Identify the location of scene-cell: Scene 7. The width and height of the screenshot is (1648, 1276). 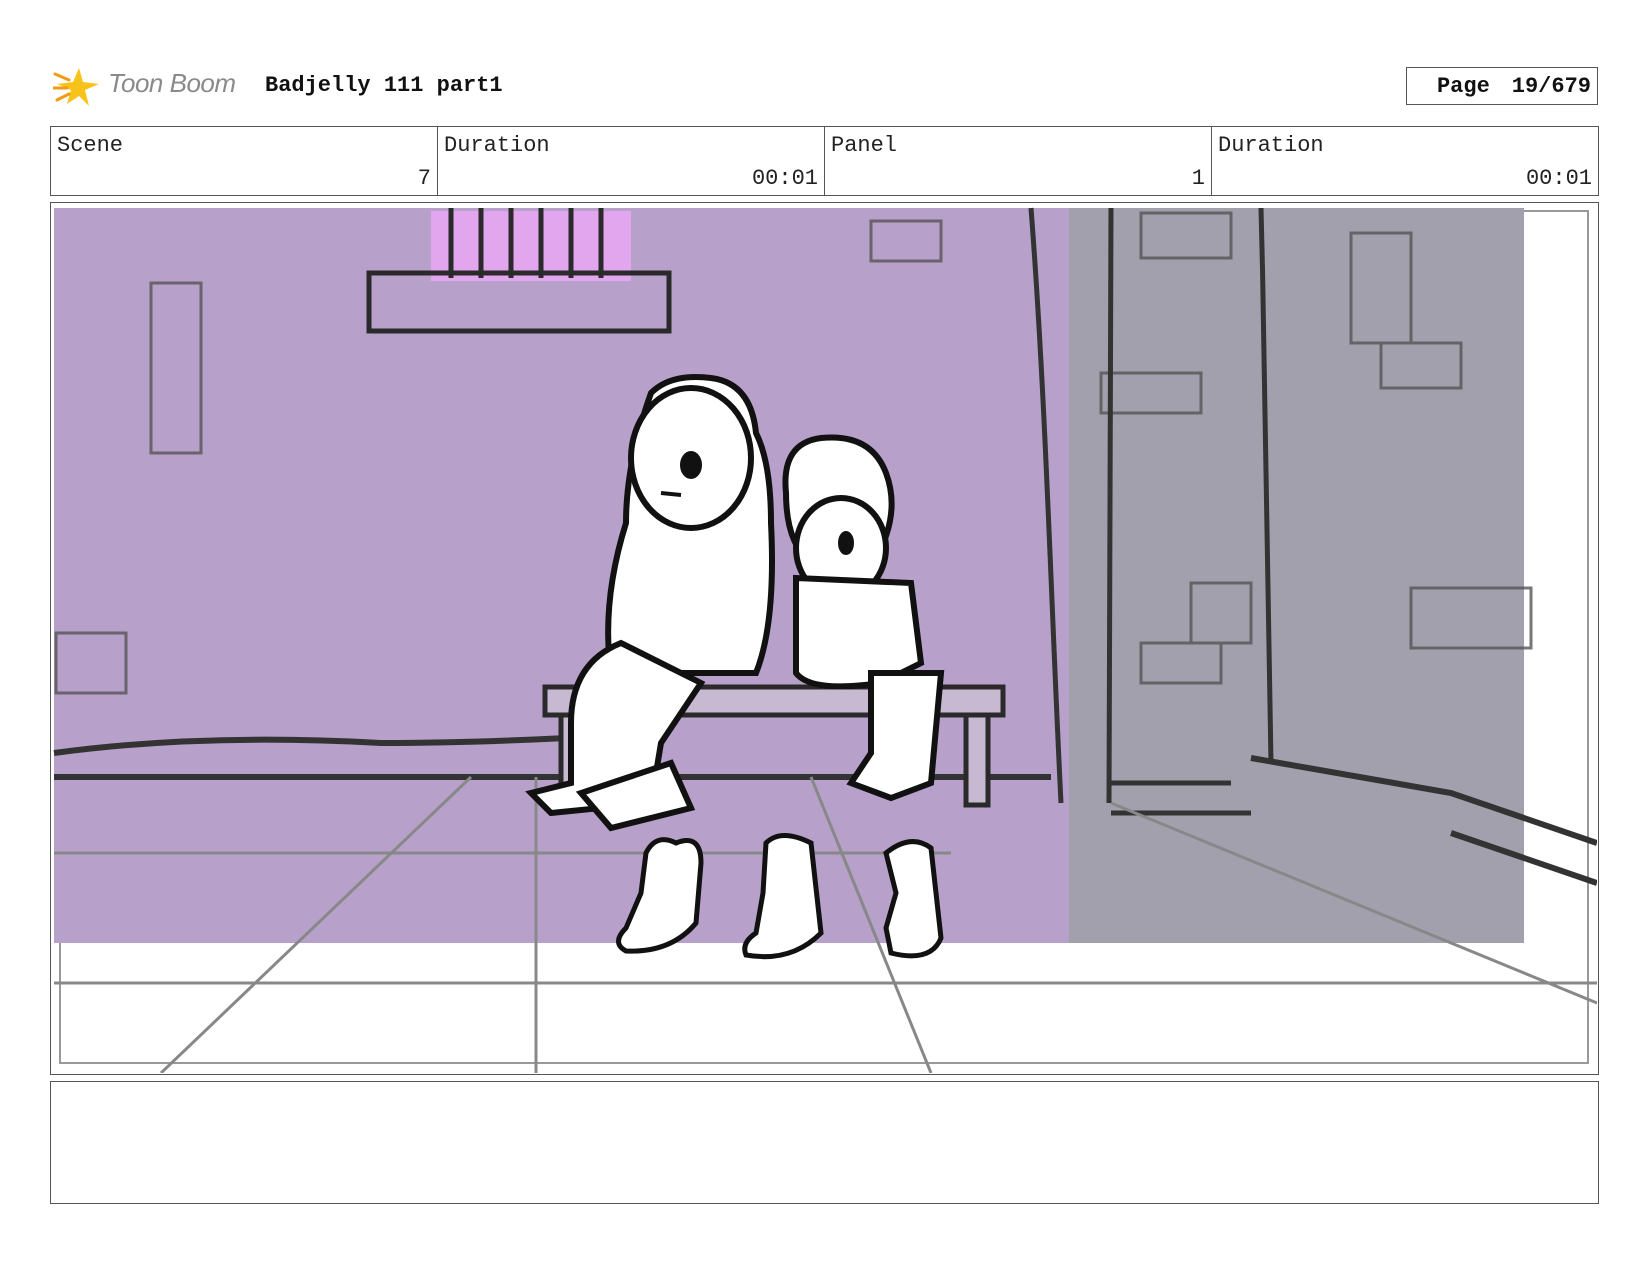
(244, 161).